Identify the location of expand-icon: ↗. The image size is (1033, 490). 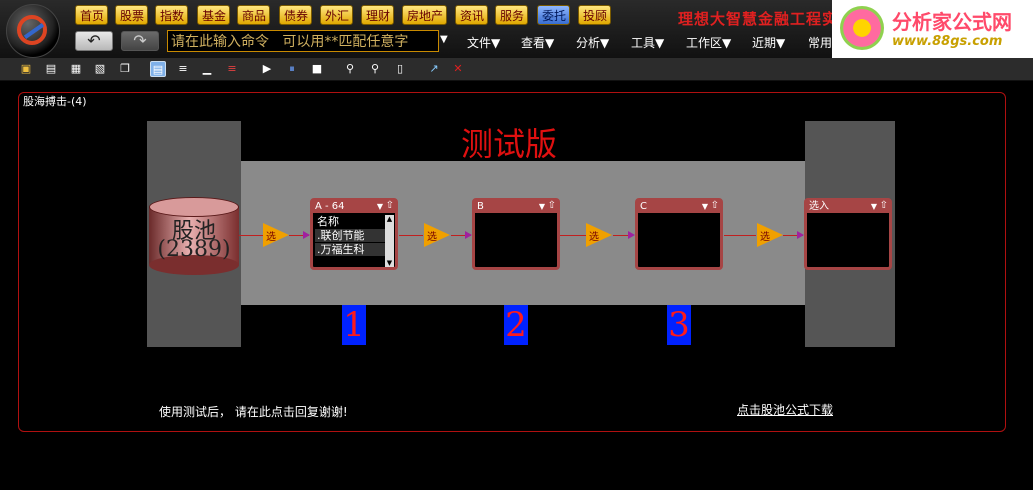
(434, 69).